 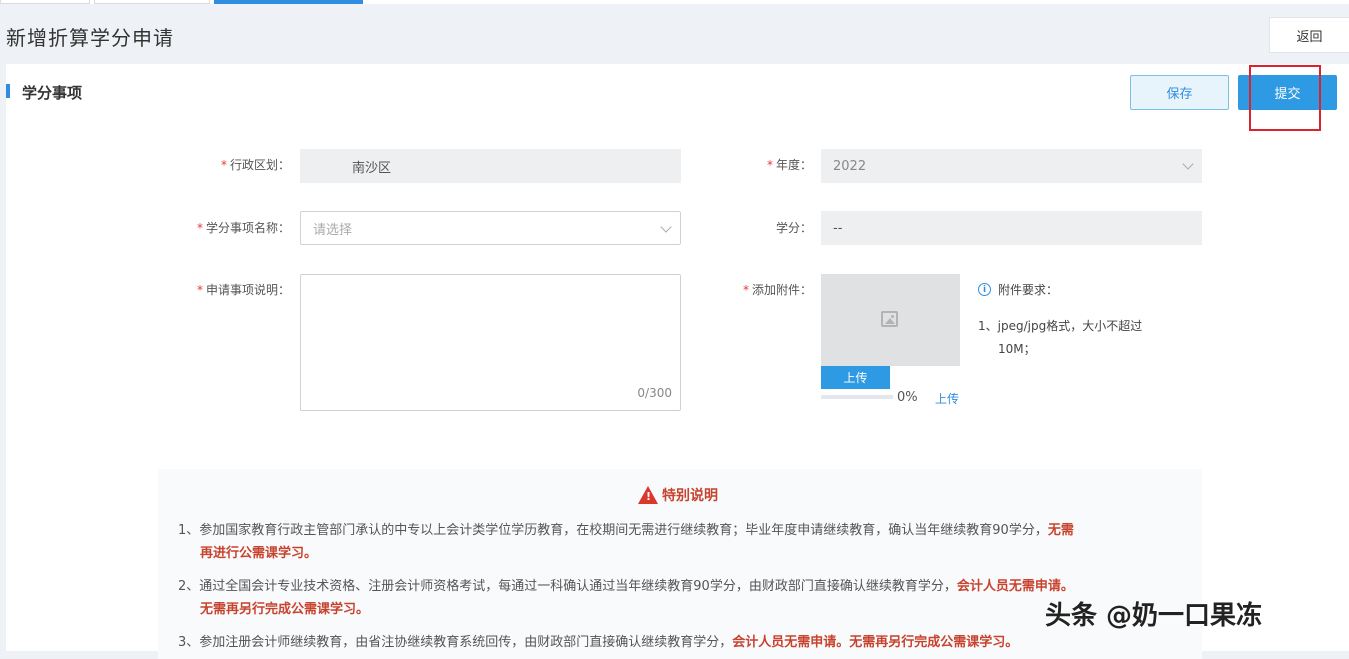 I want to click on warning-icon: !, so click(x=648, y=495).